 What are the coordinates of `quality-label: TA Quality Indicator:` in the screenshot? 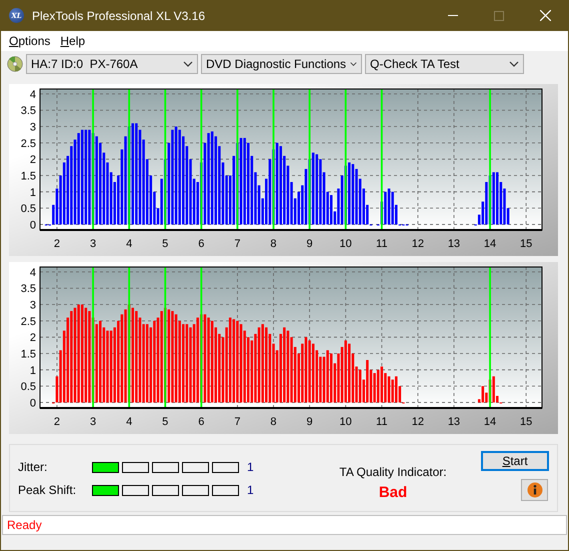 It's located at (393, 472).